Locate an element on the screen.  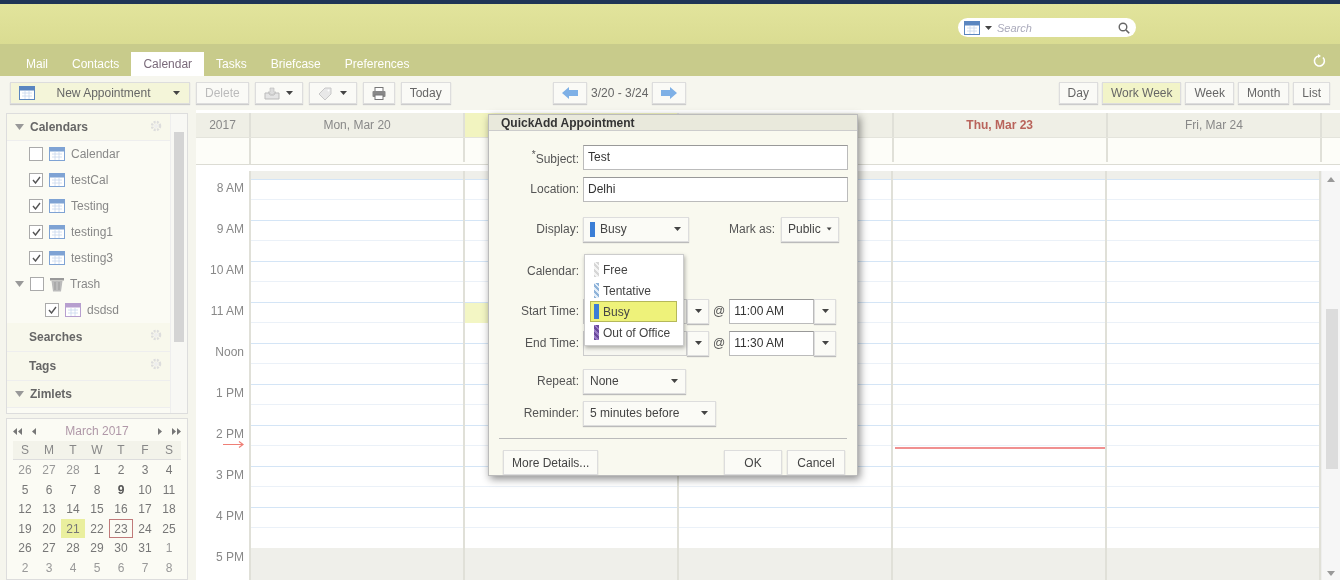
time-label: 3 PM is located at coordinates (230, 475).